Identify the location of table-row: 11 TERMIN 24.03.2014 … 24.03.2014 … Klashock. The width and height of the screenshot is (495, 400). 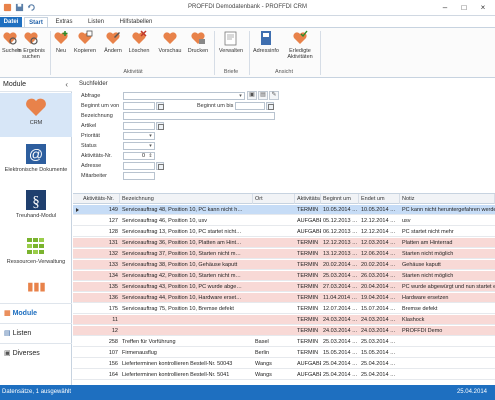
(284, 320).